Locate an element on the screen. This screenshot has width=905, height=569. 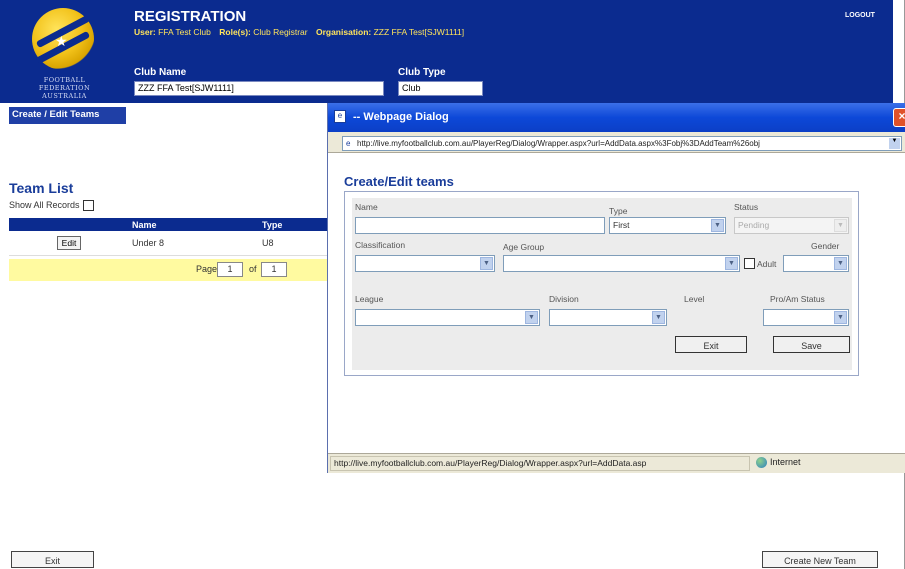
show-all-checkbox is located at coordinates (88, 206).